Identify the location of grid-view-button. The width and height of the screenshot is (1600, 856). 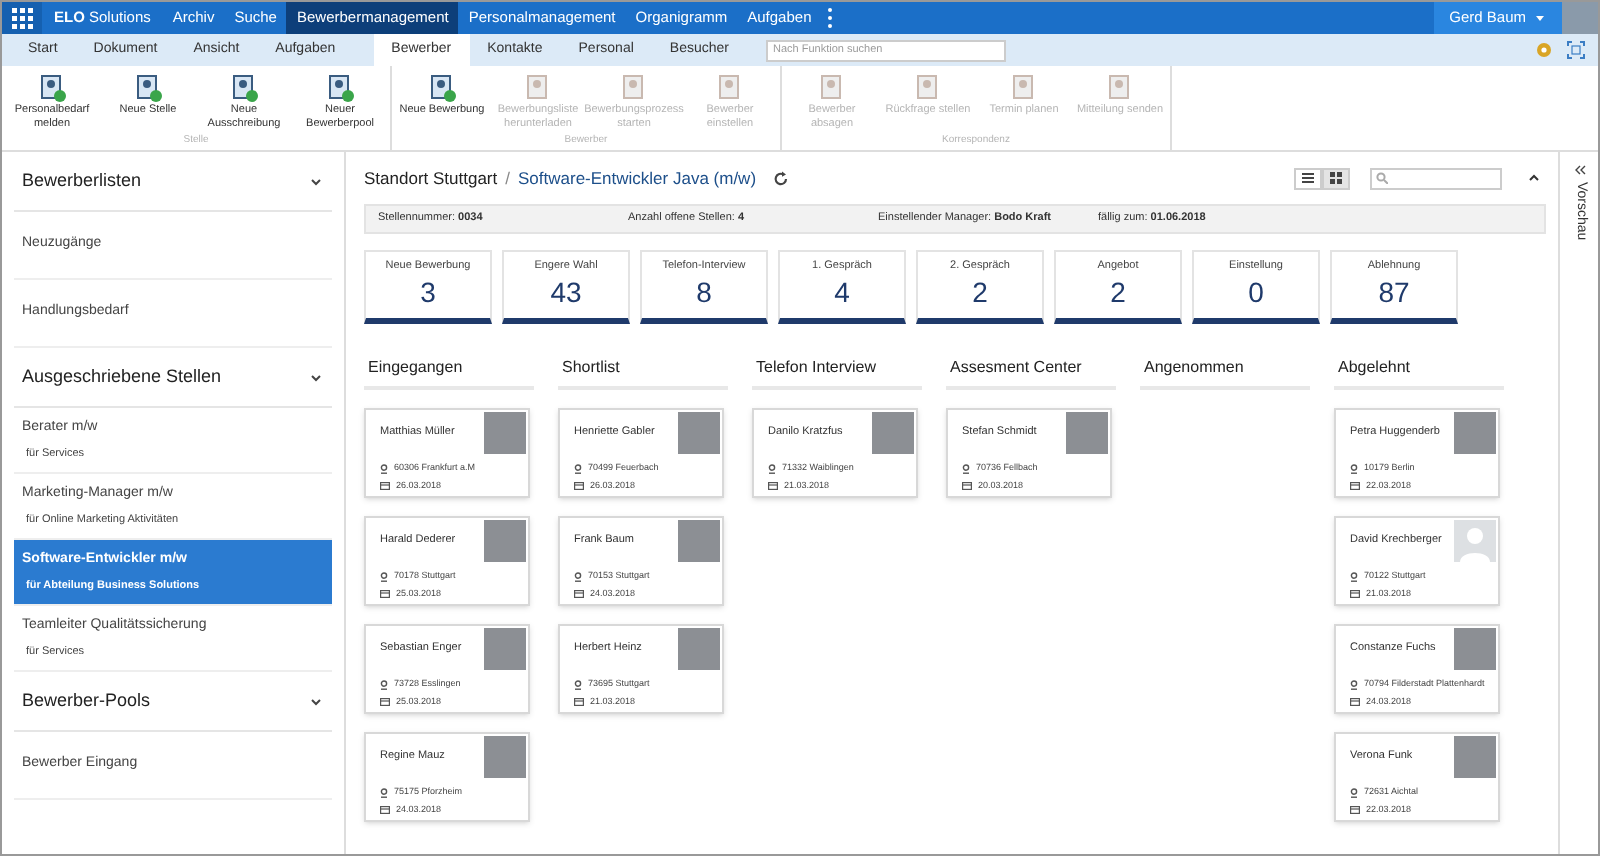
(1336, 178).